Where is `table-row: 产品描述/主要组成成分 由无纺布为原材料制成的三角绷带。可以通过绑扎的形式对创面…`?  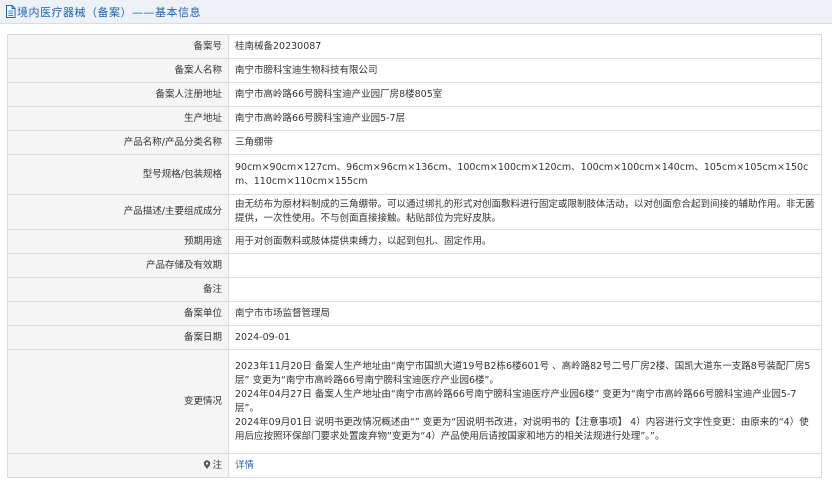
table-row: 产品描述/主要组成成分 由无纺布为原材料制成的三角绷带。可以通过绑扎的形式对创面… is located at coordinates (414, 212).